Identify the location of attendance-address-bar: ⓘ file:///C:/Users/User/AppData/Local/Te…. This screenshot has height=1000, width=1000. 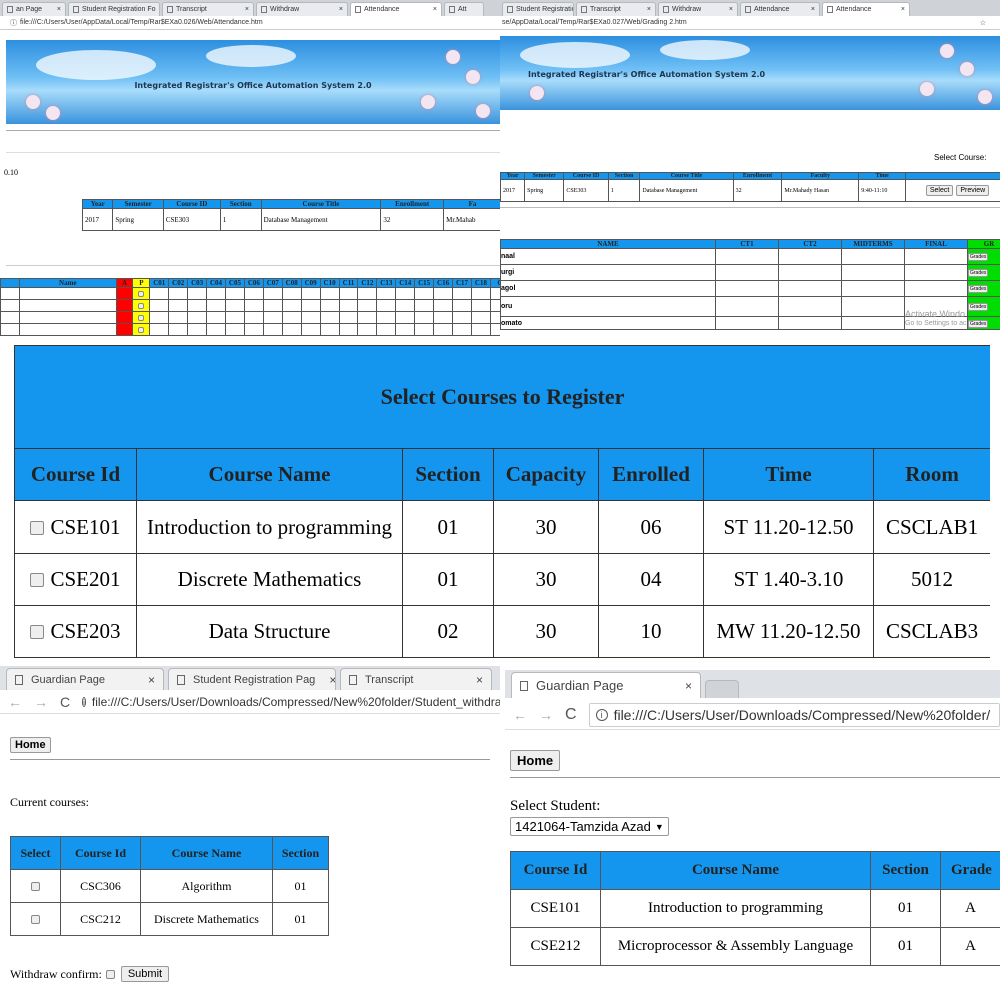
(250, 23).